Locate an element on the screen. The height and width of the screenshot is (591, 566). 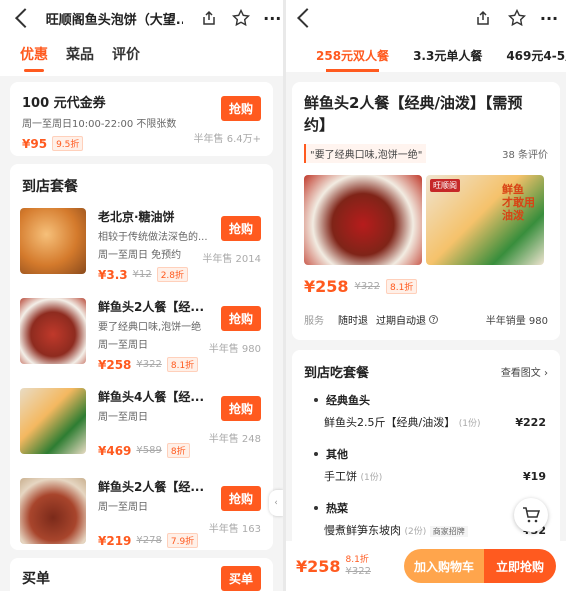
package-discount: 7.9折 is located at coordinates (182, 540).